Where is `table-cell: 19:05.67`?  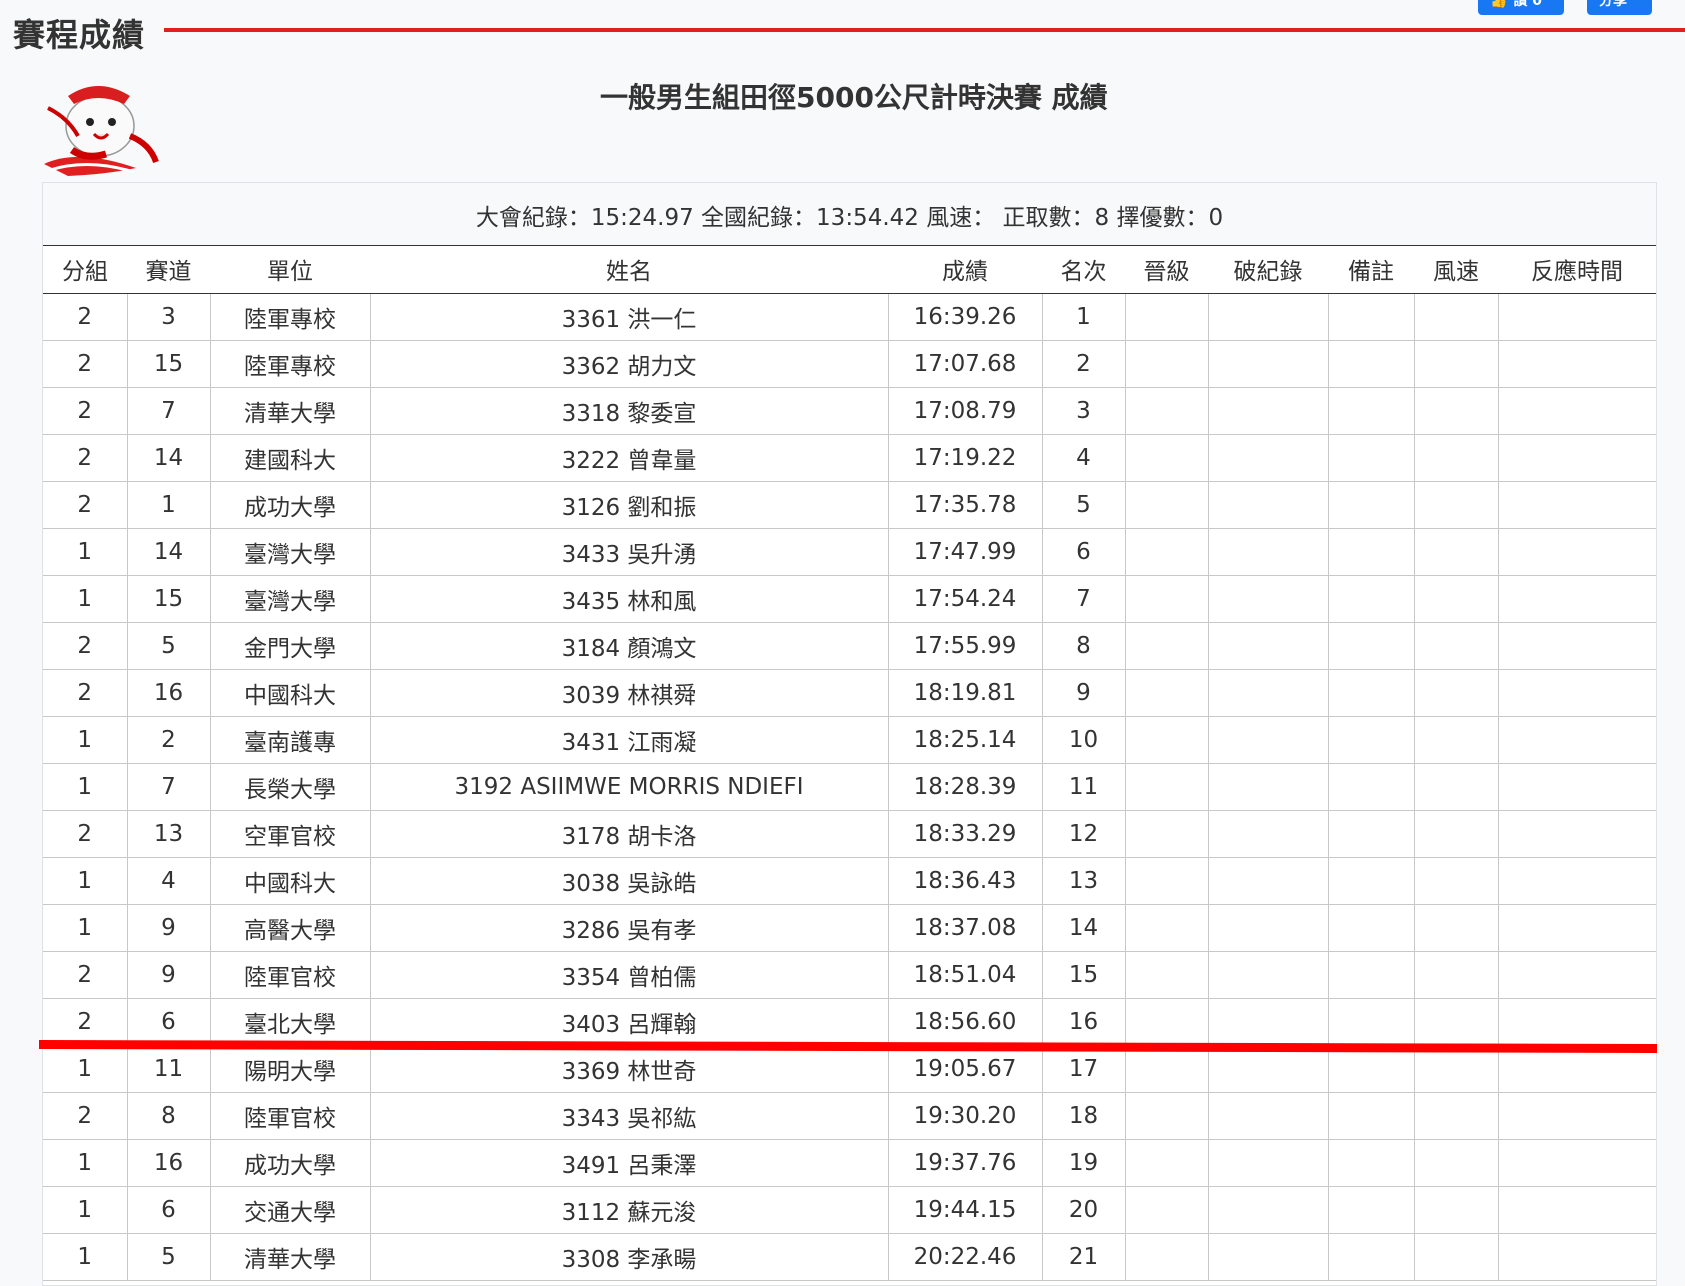 table-cell: 19:05.67 is located at coordinates (965, 1069).